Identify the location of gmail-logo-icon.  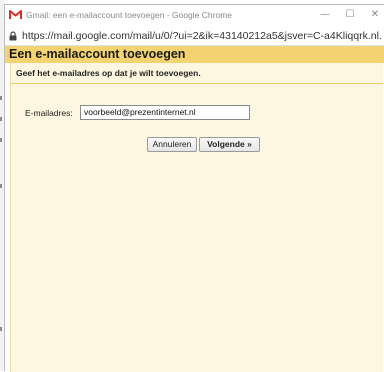
(15, 14).